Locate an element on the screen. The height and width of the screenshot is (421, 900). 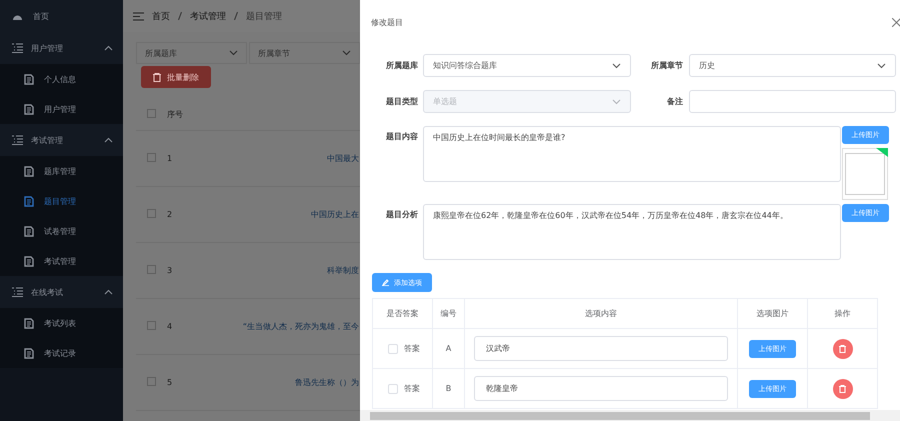
column-header: 编号 is located at coordinates (448, 313).